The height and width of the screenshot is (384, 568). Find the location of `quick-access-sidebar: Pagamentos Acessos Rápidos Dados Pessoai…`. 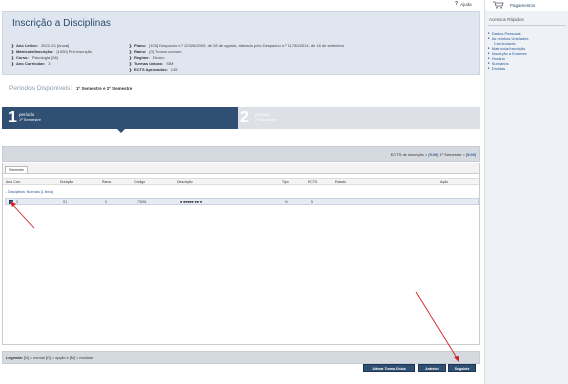

quick-access-sidebar: Pagamentos Acessos Rápidos Dados Pessoai… is located at coordinates (526, 192).